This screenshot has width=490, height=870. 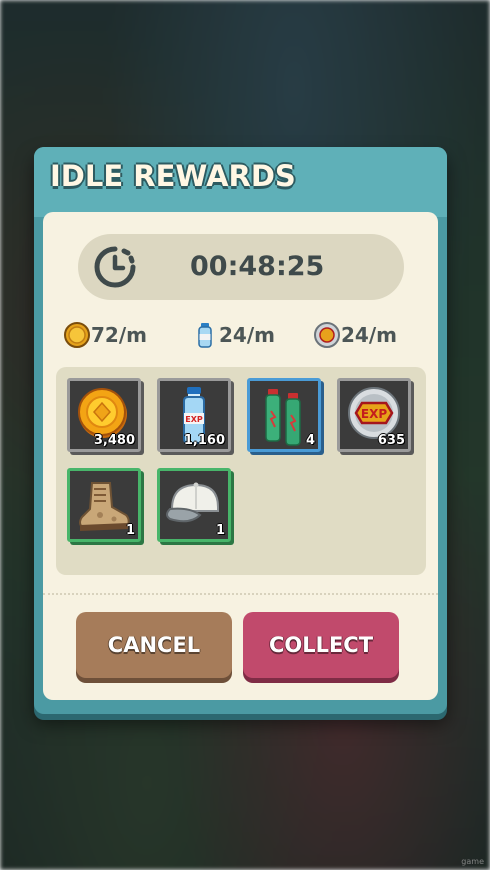 I want to click on exp-token-rate: 24/m, so click(x=355, y=335).